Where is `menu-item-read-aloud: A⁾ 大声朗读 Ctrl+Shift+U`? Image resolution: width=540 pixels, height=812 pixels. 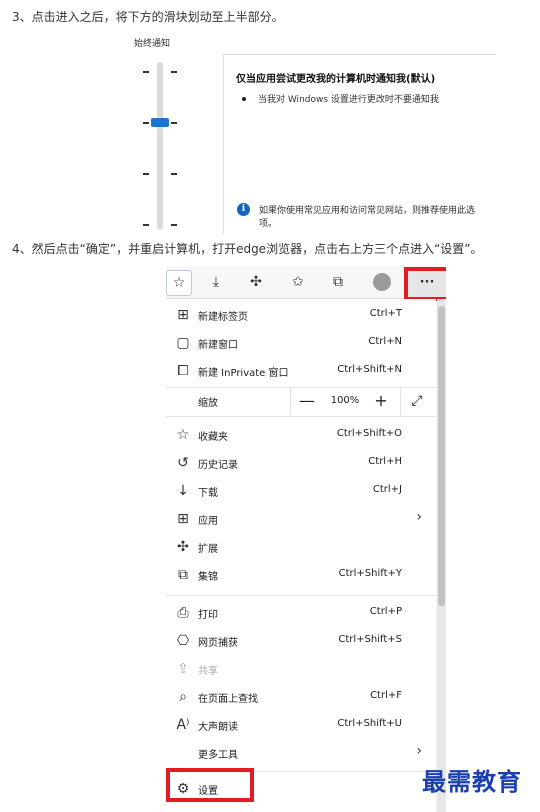 menu-item-read-aloud: A⁾ 大声朗读 Ctrl+Shift+U is located at coordinates (301, 725).